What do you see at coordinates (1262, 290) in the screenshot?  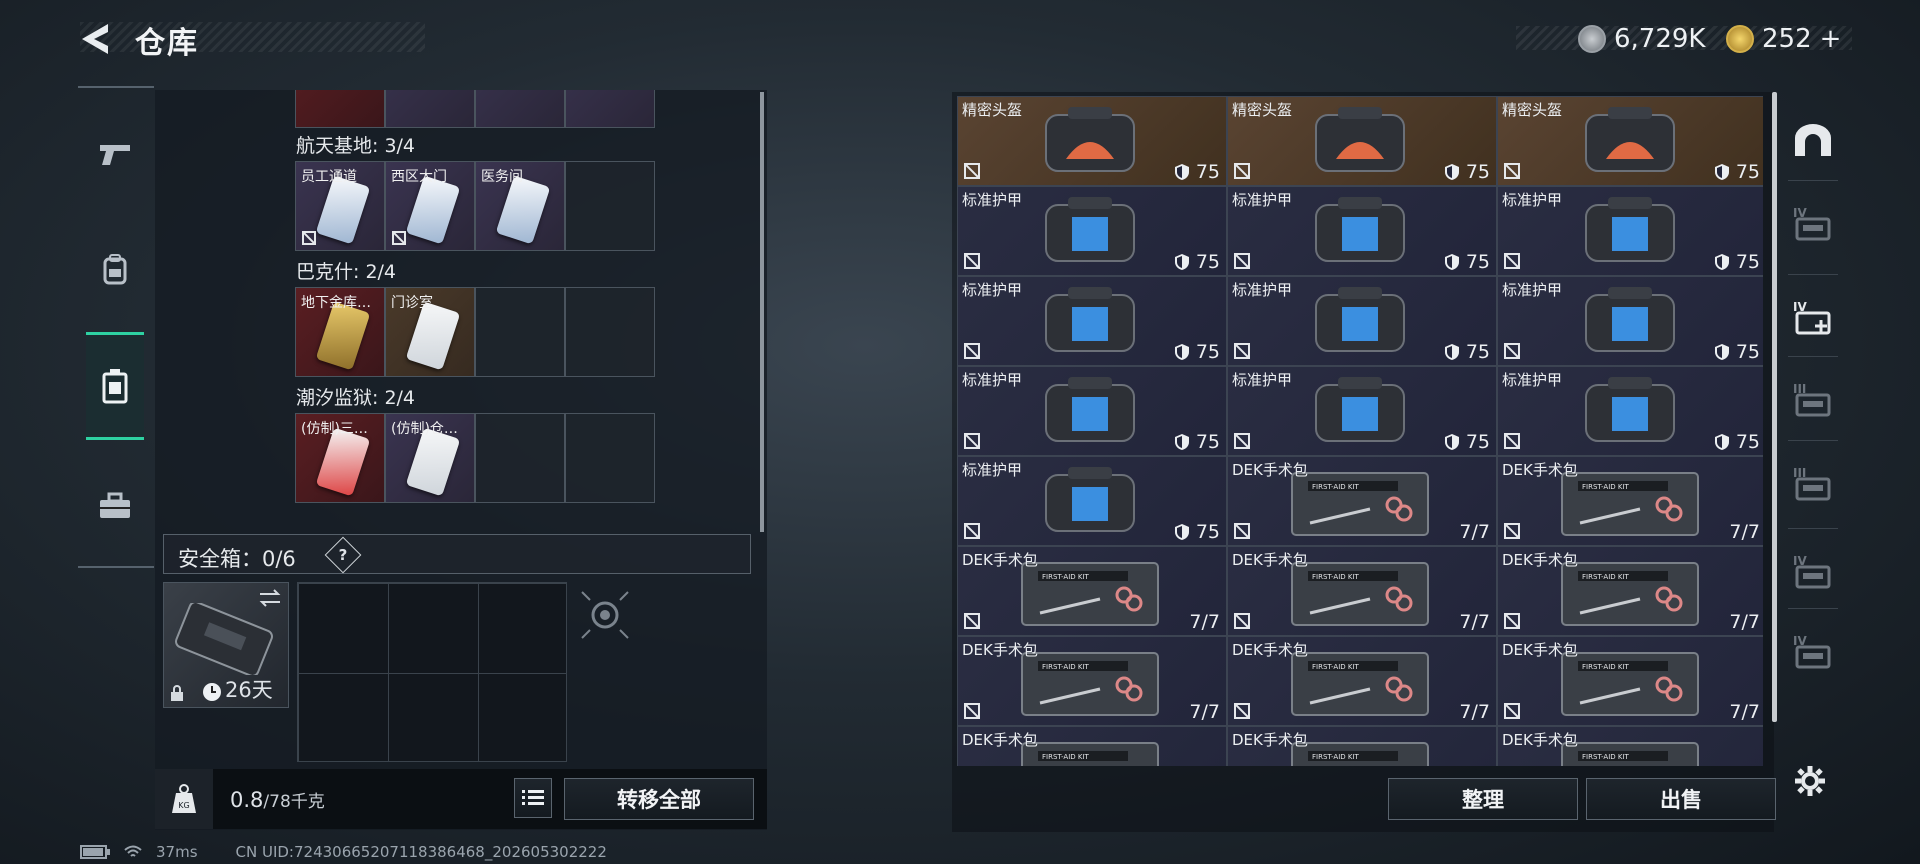 I see `stash-item-name: 标准护甲` at bounding box center [1262, 290].